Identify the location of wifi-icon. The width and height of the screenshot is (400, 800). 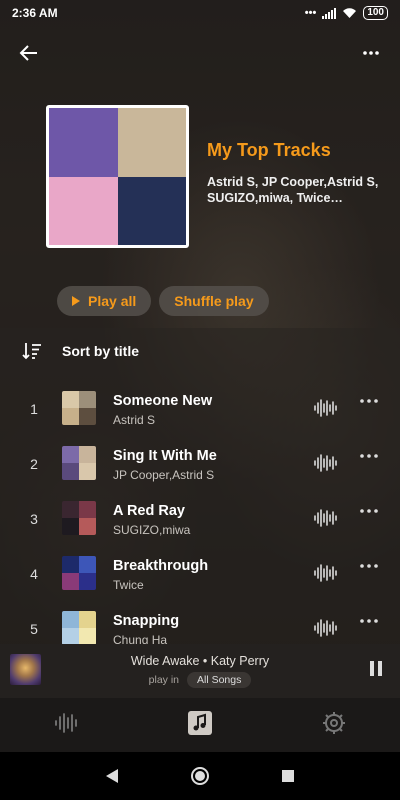
(350, 13).